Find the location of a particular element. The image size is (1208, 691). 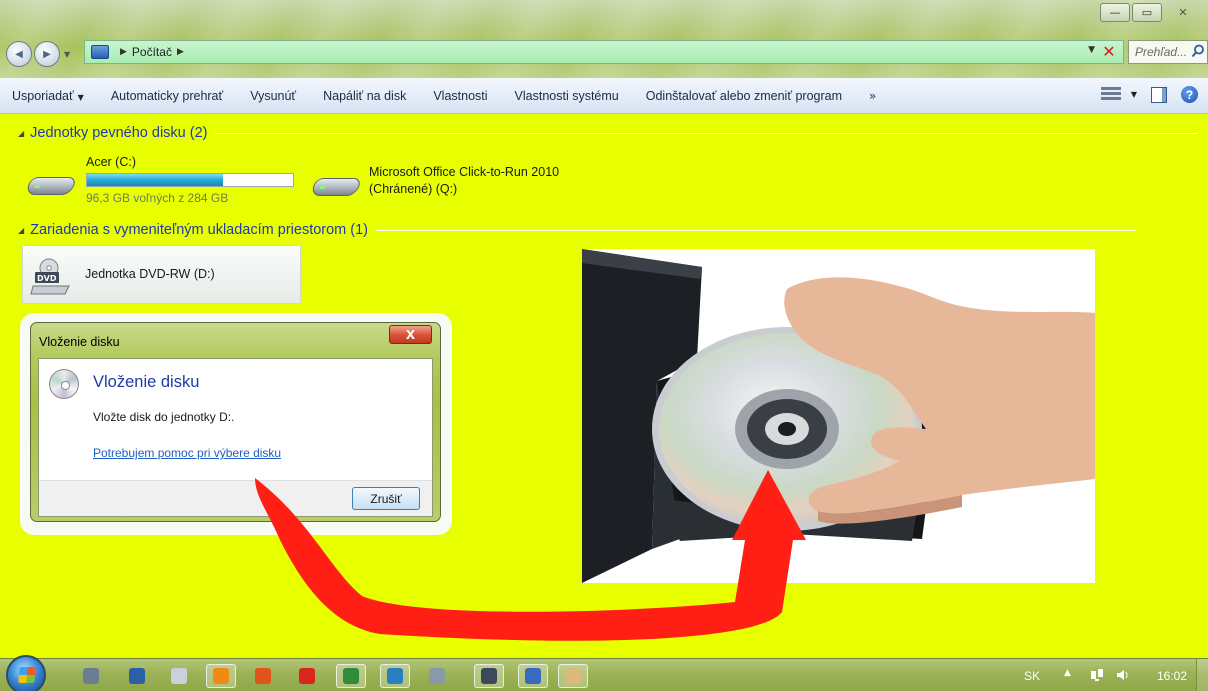

dialog-heading: Vloženie disku is located at coordinates (146, 382).